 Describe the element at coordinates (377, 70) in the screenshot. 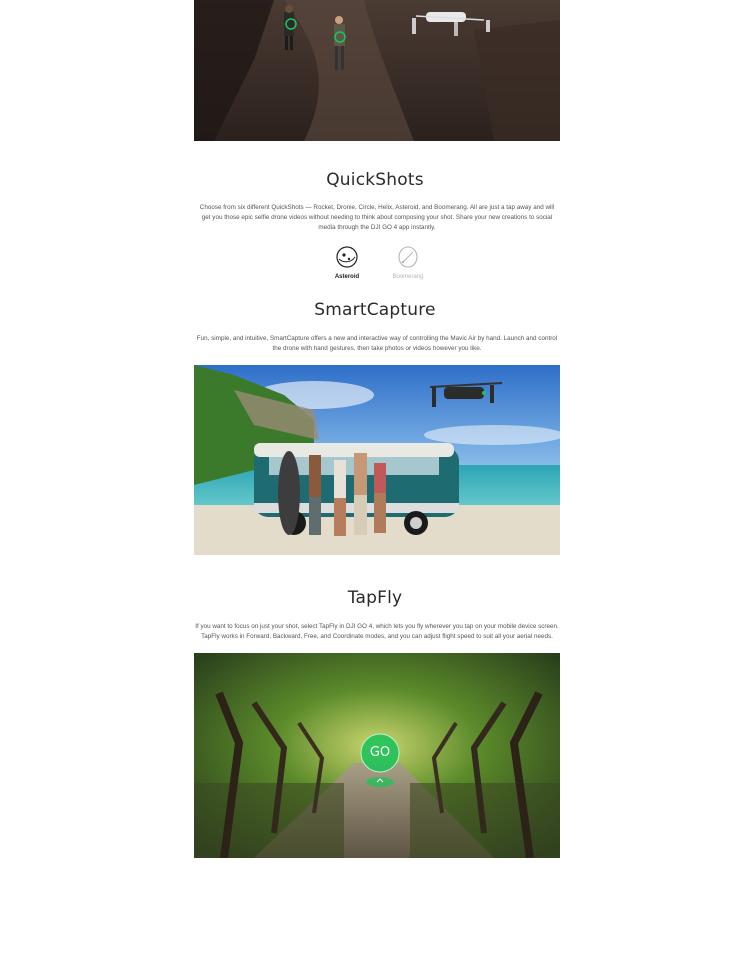

I see `hikers-drone-photo` at that location.